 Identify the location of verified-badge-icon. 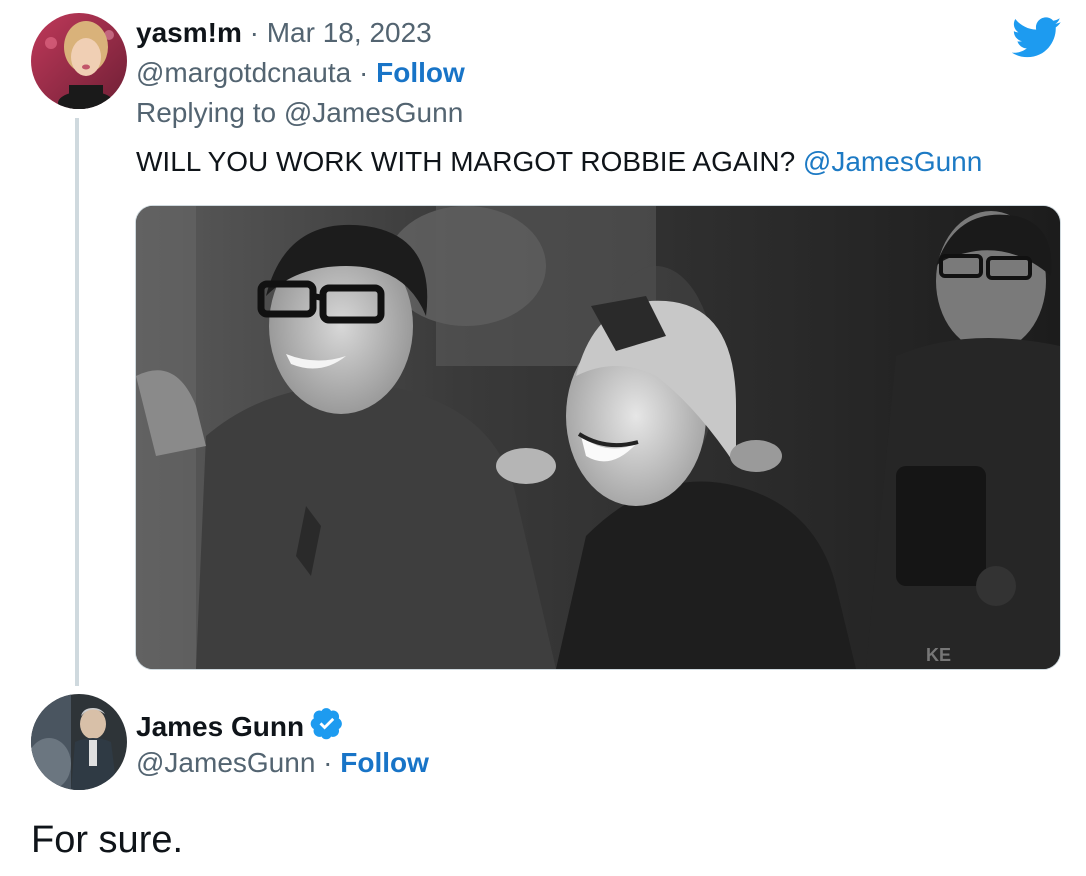
(327, 723).